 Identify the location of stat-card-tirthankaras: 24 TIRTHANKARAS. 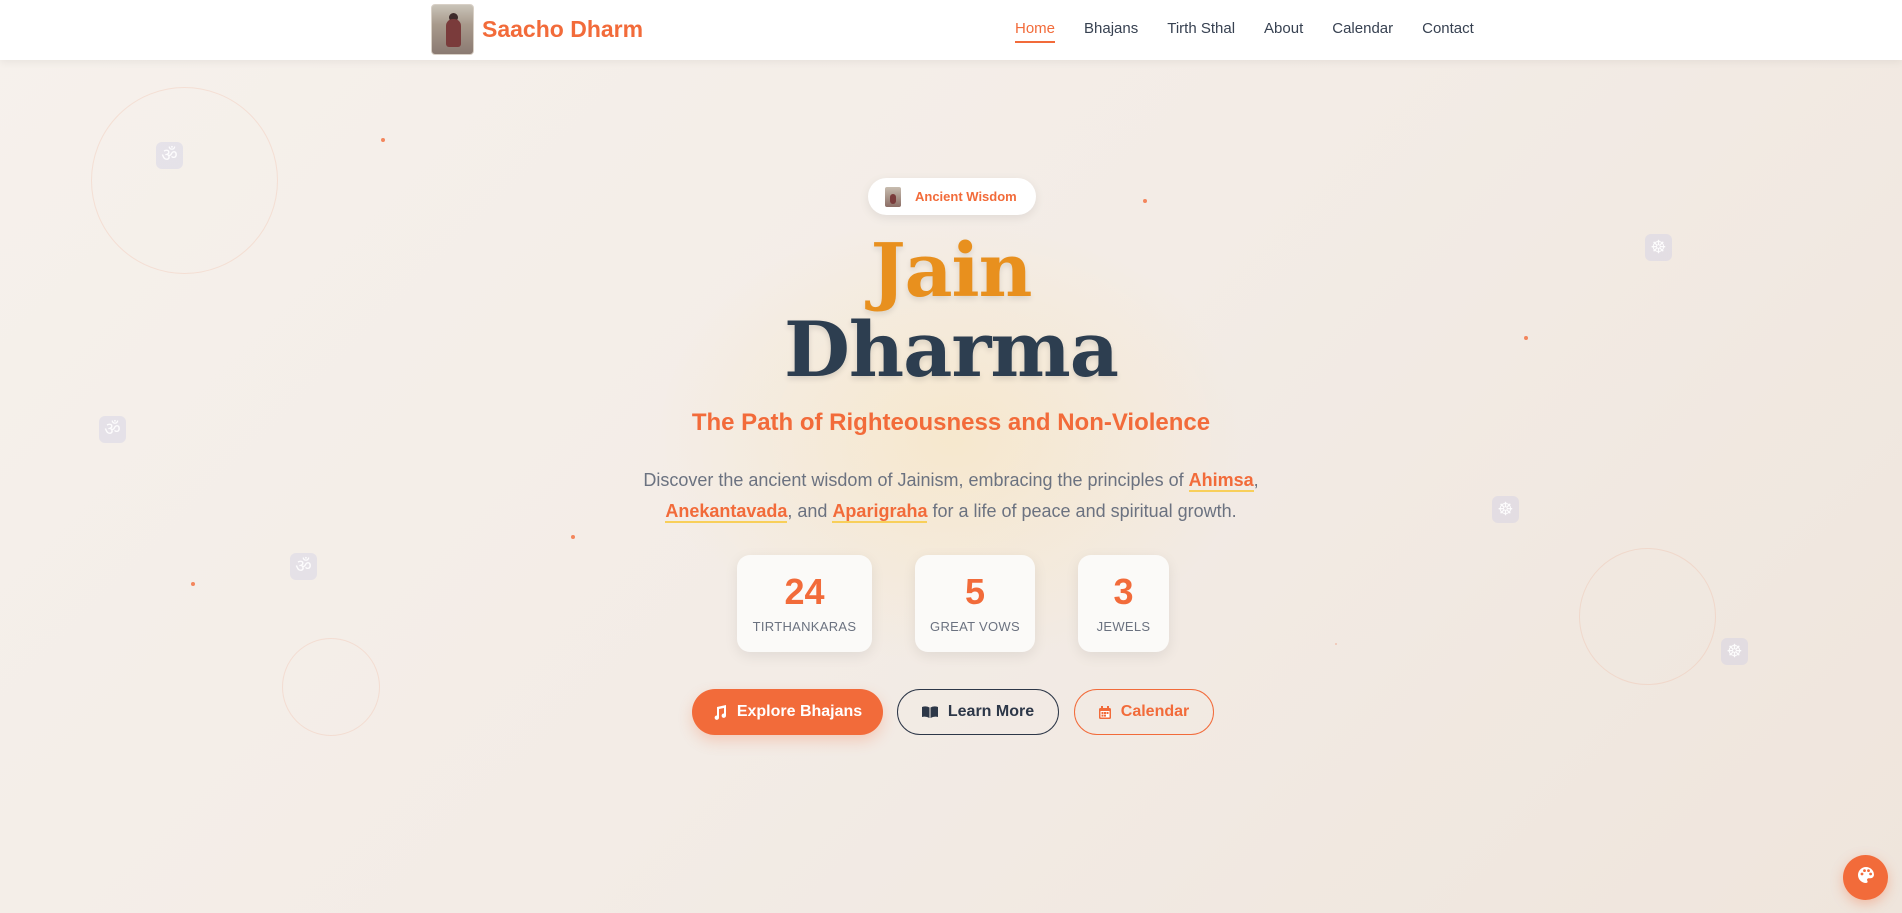
(804, 603).